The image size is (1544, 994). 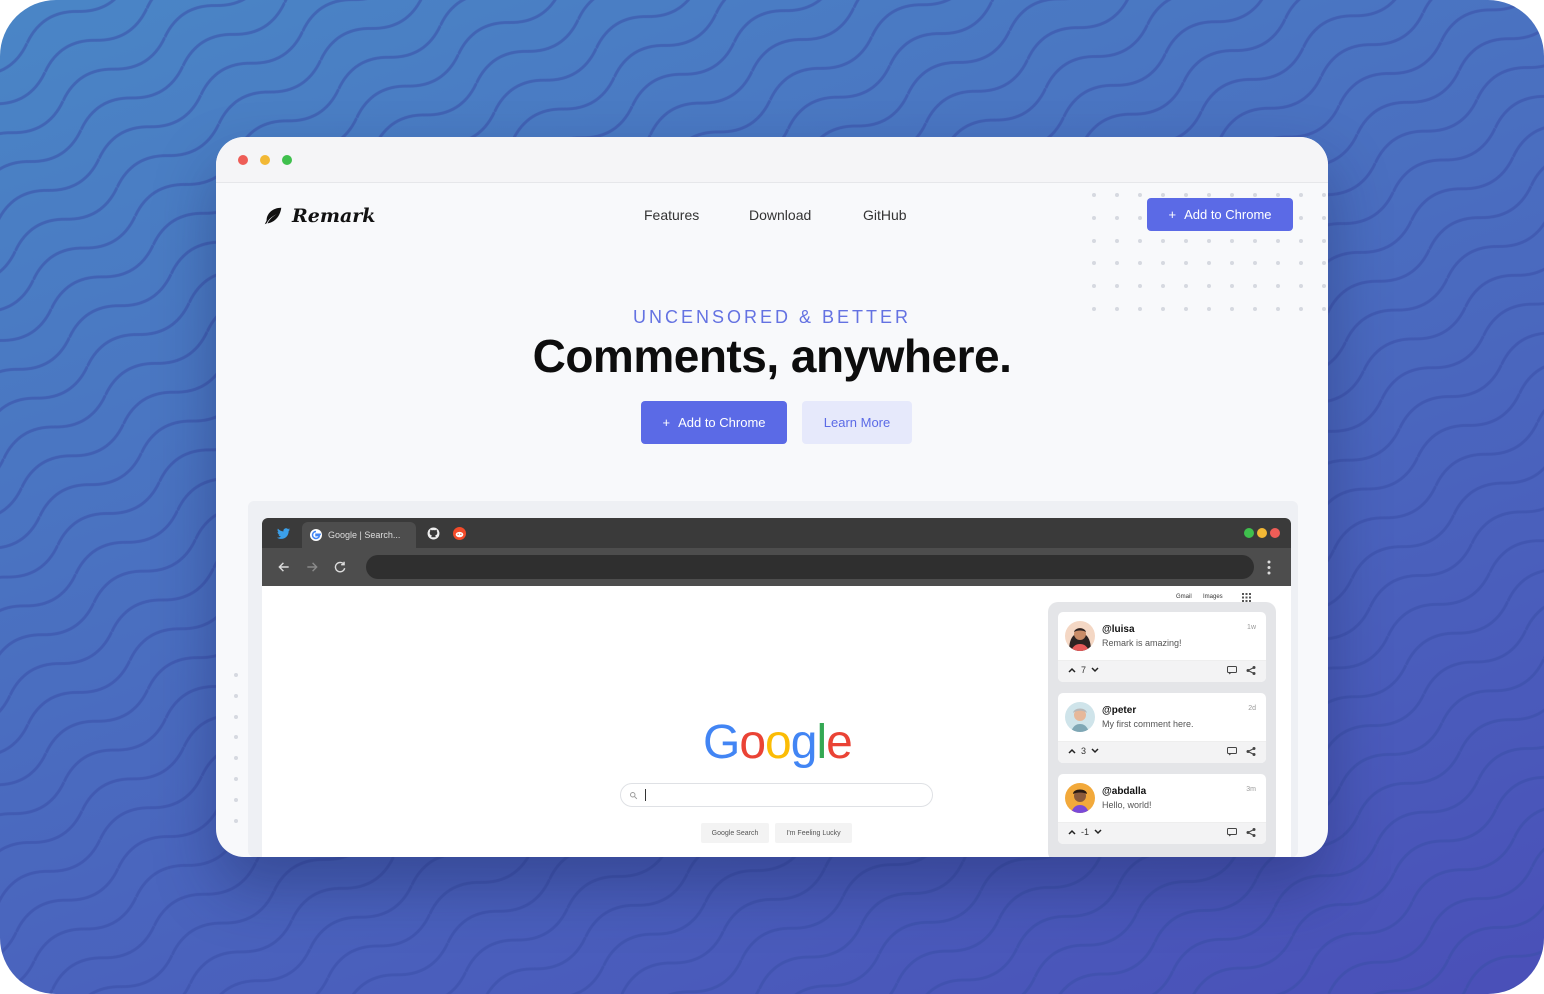 I want to click on github-icon, so click(x=433, y=533).